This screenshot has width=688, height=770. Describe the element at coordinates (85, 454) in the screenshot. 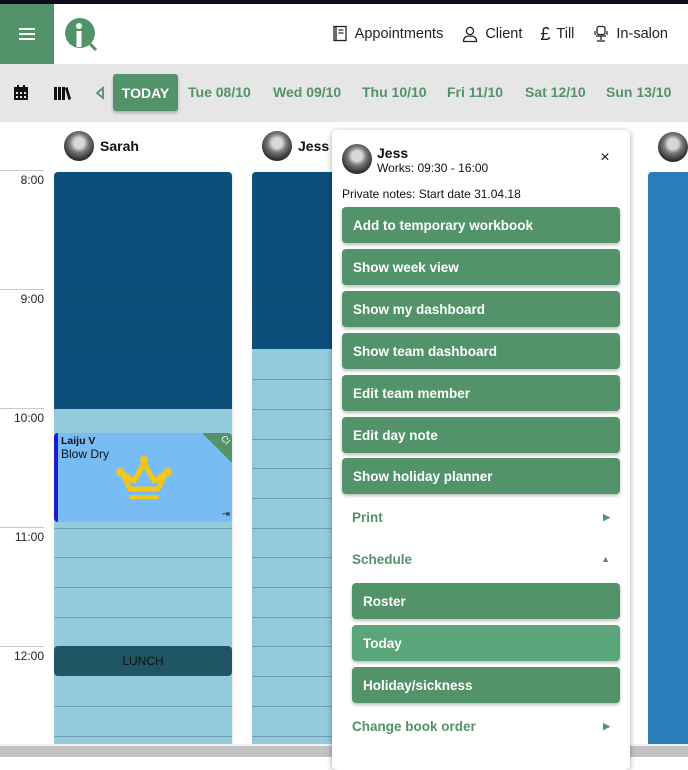

I see `appointment-service: Blow Dry` at that location.